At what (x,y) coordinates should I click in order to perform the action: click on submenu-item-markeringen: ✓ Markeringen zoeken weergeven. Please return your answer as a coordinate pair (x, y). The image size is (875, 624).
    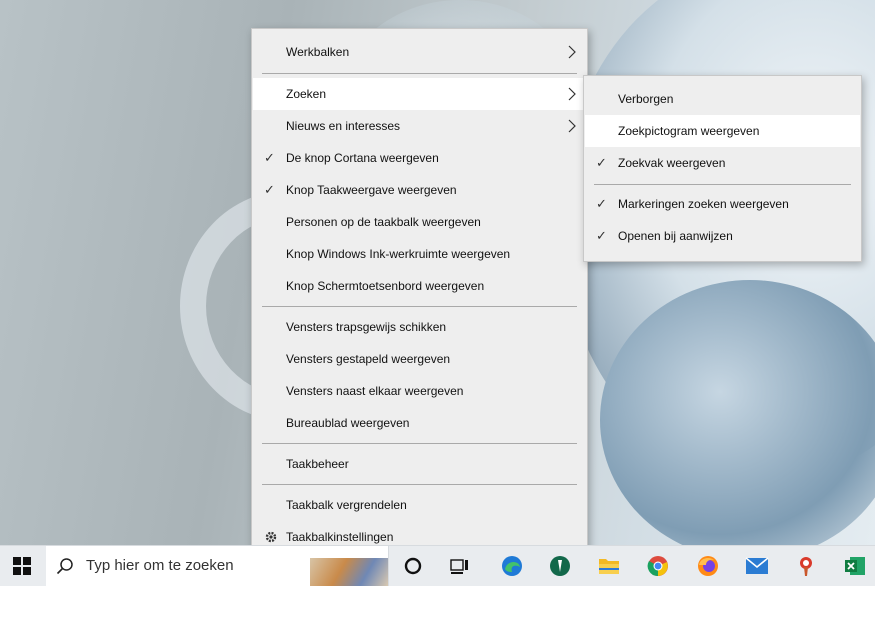
    Looking at the image, I should click on (722, 204).